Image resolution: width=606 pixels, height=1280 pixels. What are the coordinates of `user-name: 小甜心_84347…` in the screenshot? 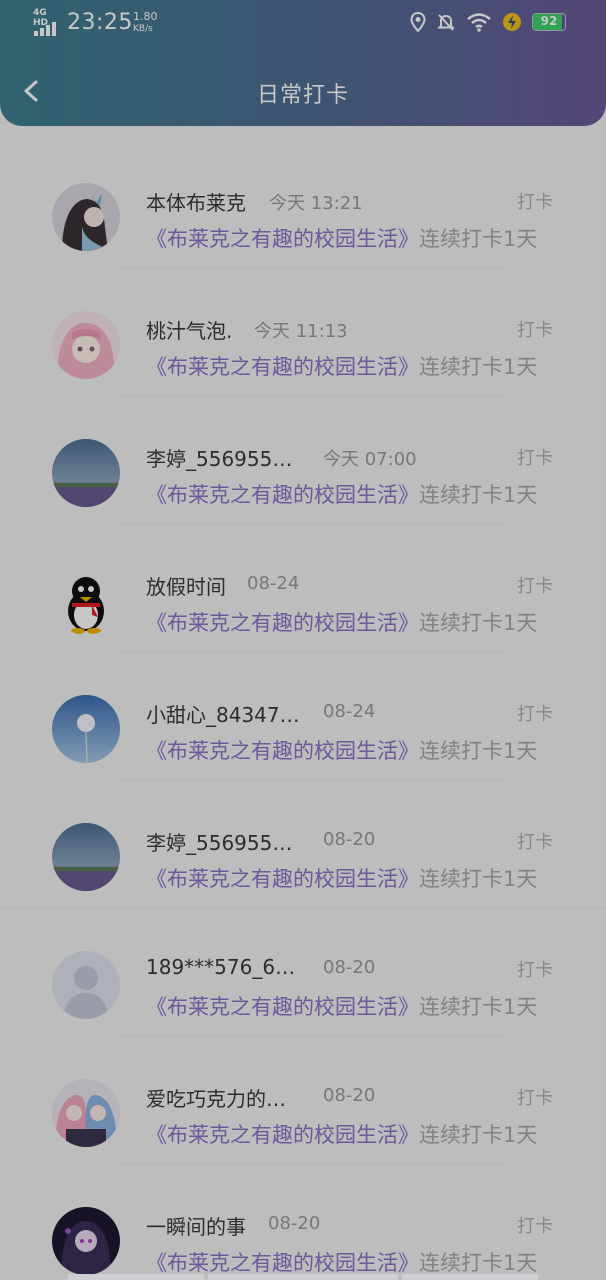 It's located at (223, 713).